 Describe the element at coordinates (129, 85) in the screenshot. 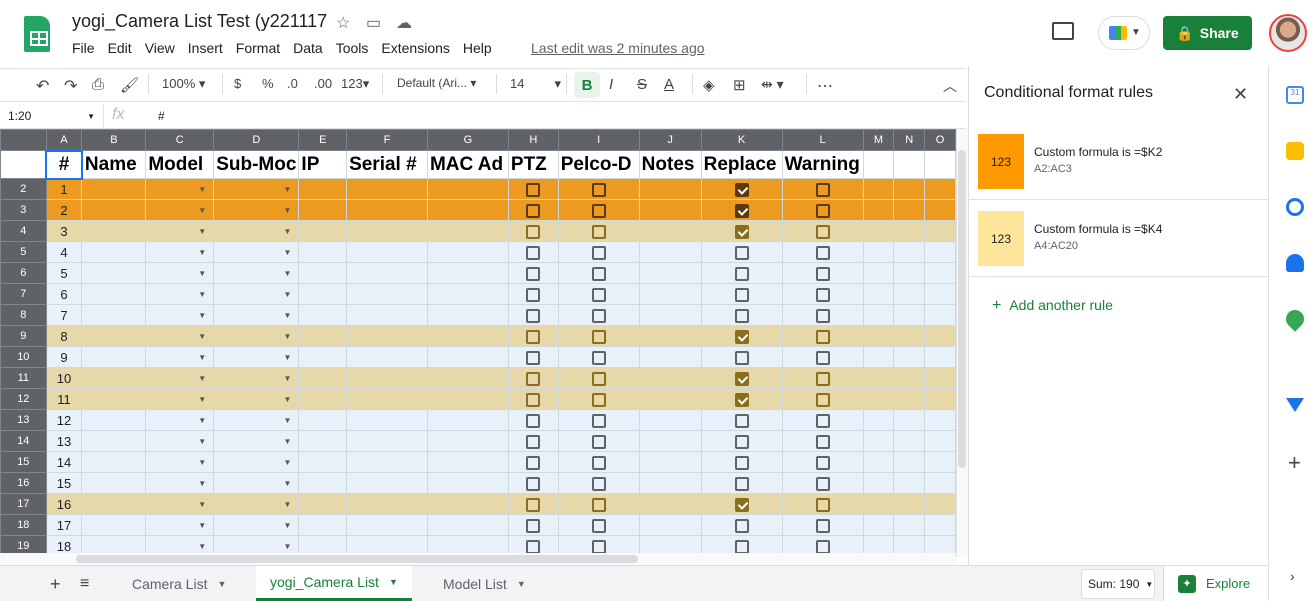

I see `paint-format-icon: 🖌` at that location.